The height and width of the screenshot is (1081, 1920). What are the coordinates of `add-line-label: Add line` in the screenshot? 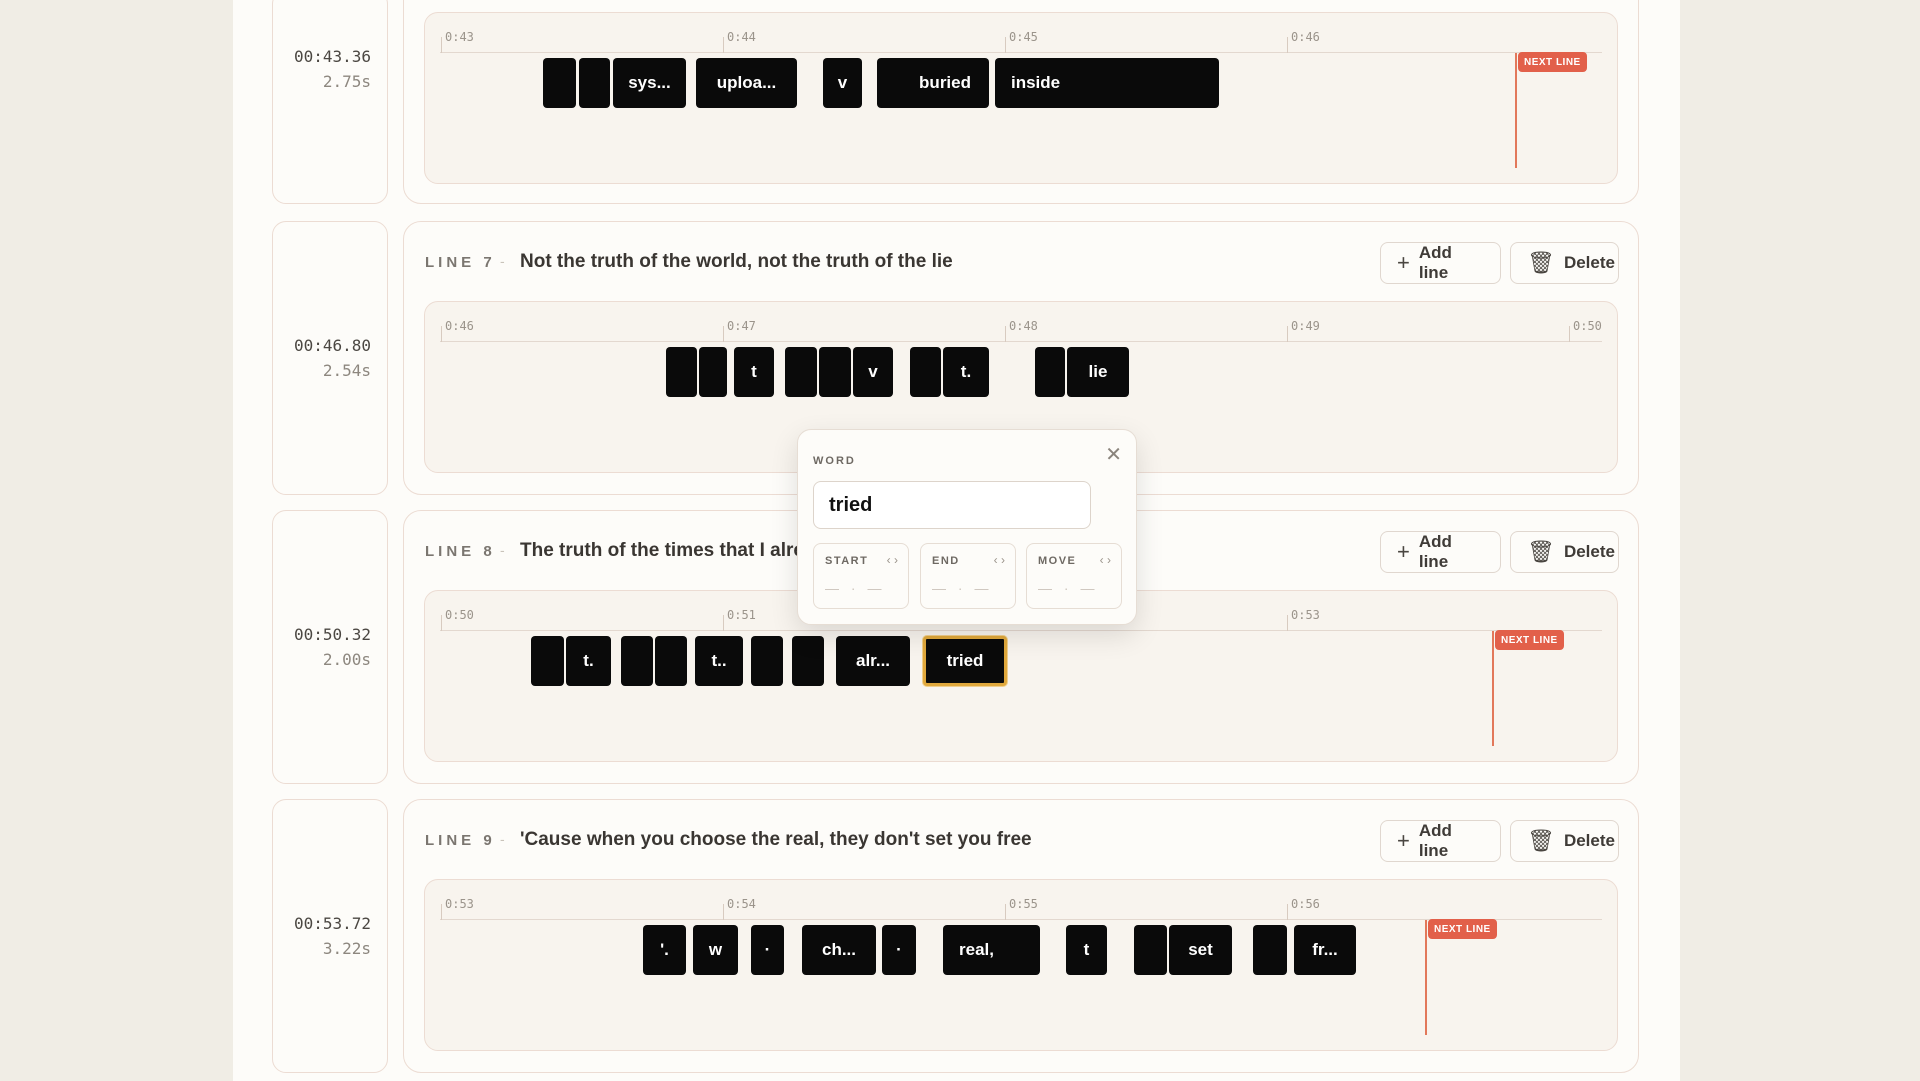 It's located at (1435, 551).